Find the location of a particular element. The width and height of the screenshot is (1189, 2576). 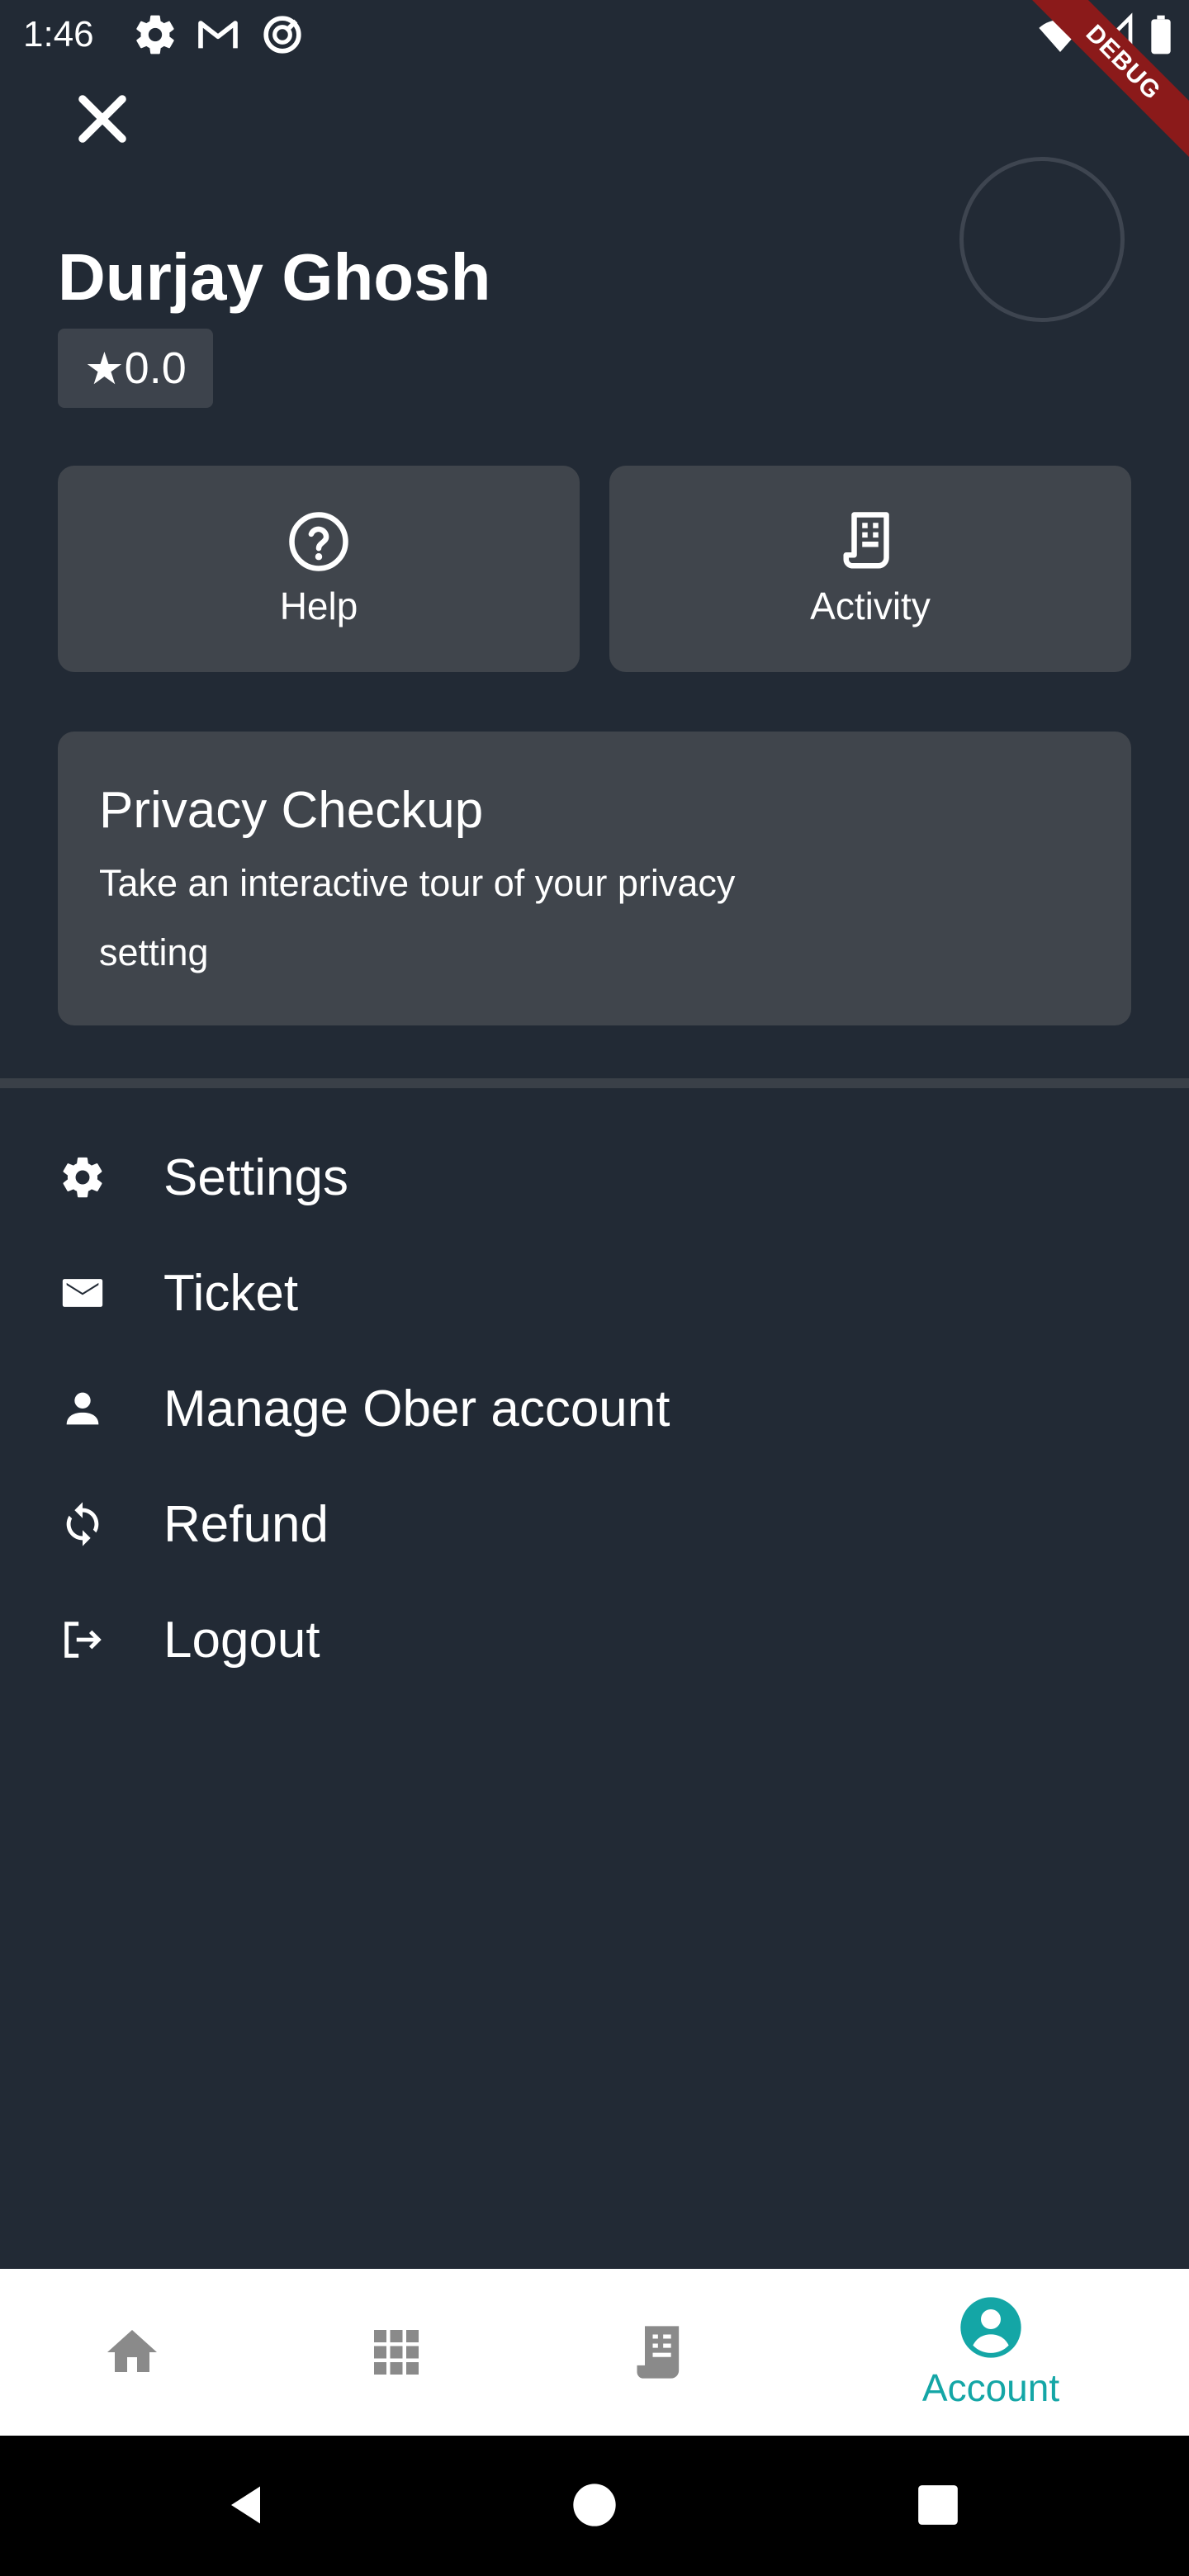

avatar is located at coordinates (1042, 239).